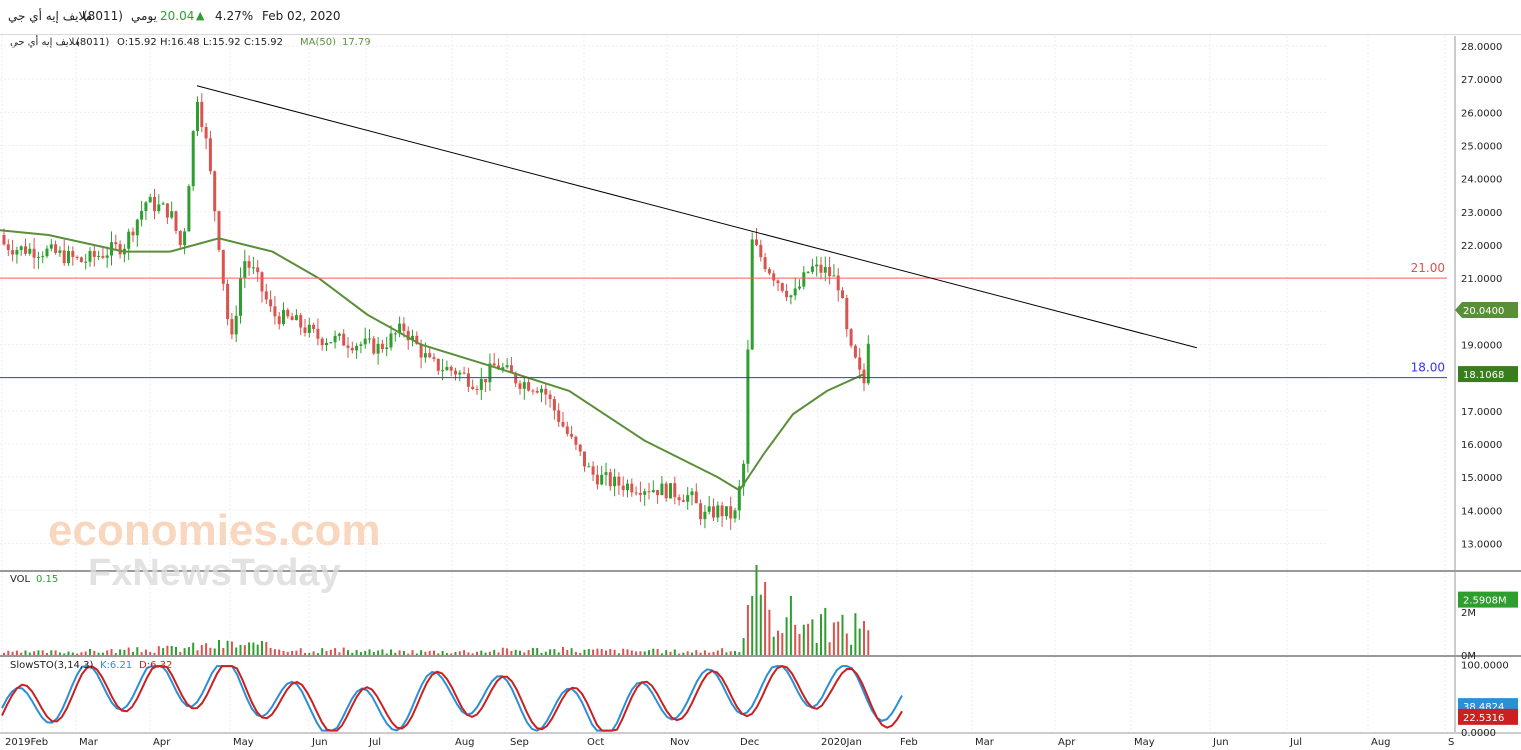 This screenshot has height=750, width=1521. What do you see at coordinates (214, 573) in the screenshot?
I see `watermark-fxnewstoday: FxNewsToday` at bounding box center [214, 573].